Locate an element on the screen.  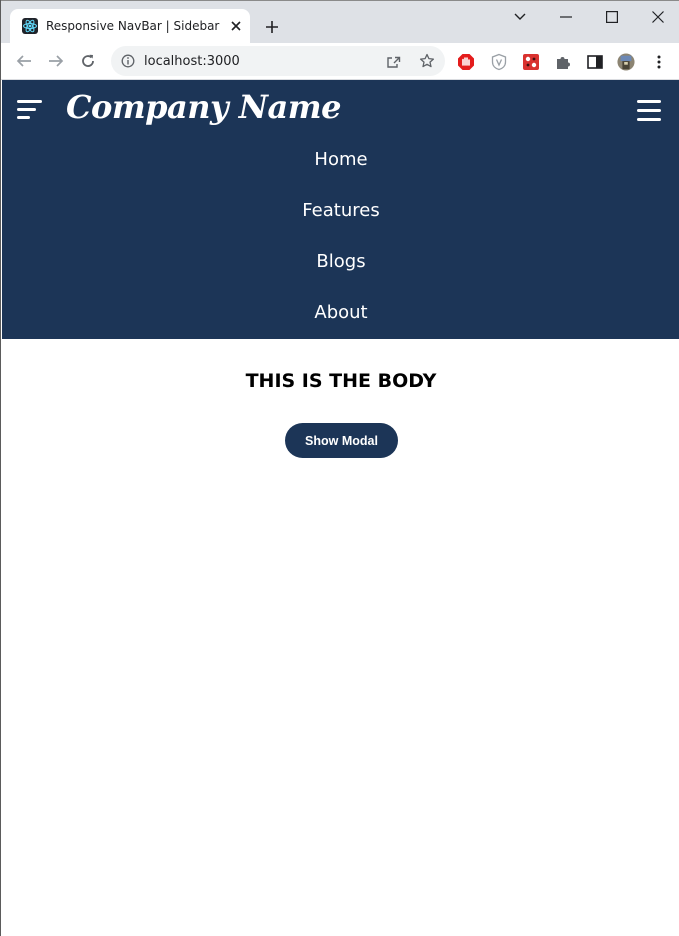
maximize-icon is located at coordinates (612, 17).